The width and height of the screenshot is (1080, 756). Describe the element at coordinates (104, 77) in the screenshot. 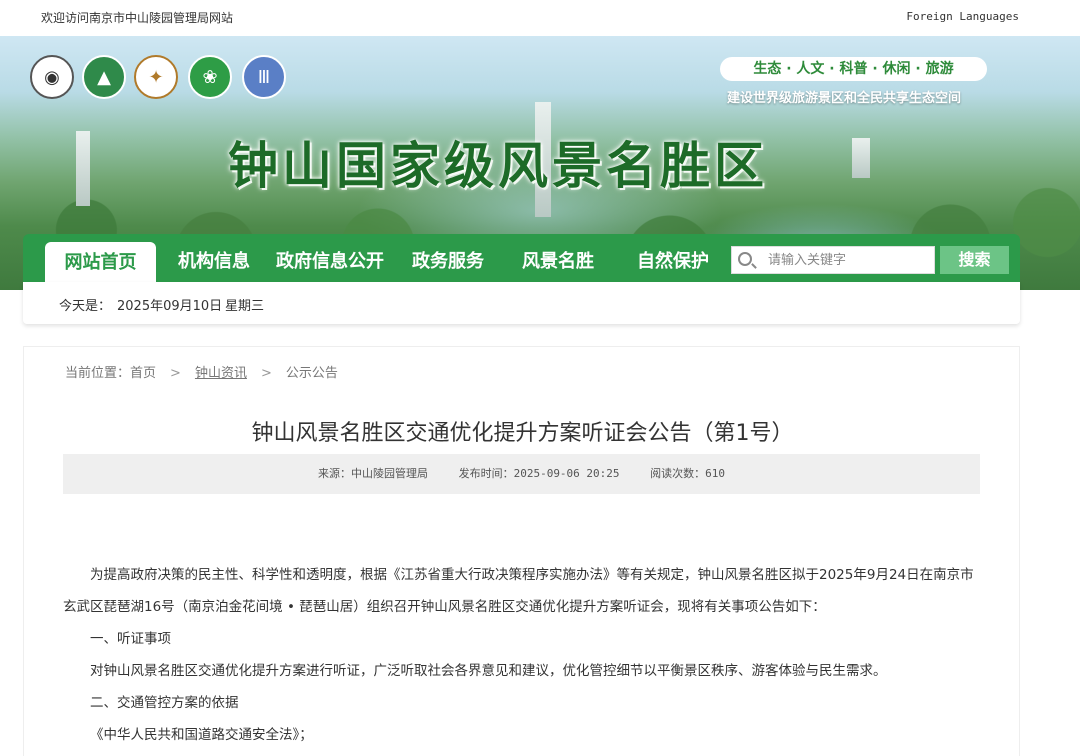

I see `zhongshan-green-logo-icon: ▲` at that location.